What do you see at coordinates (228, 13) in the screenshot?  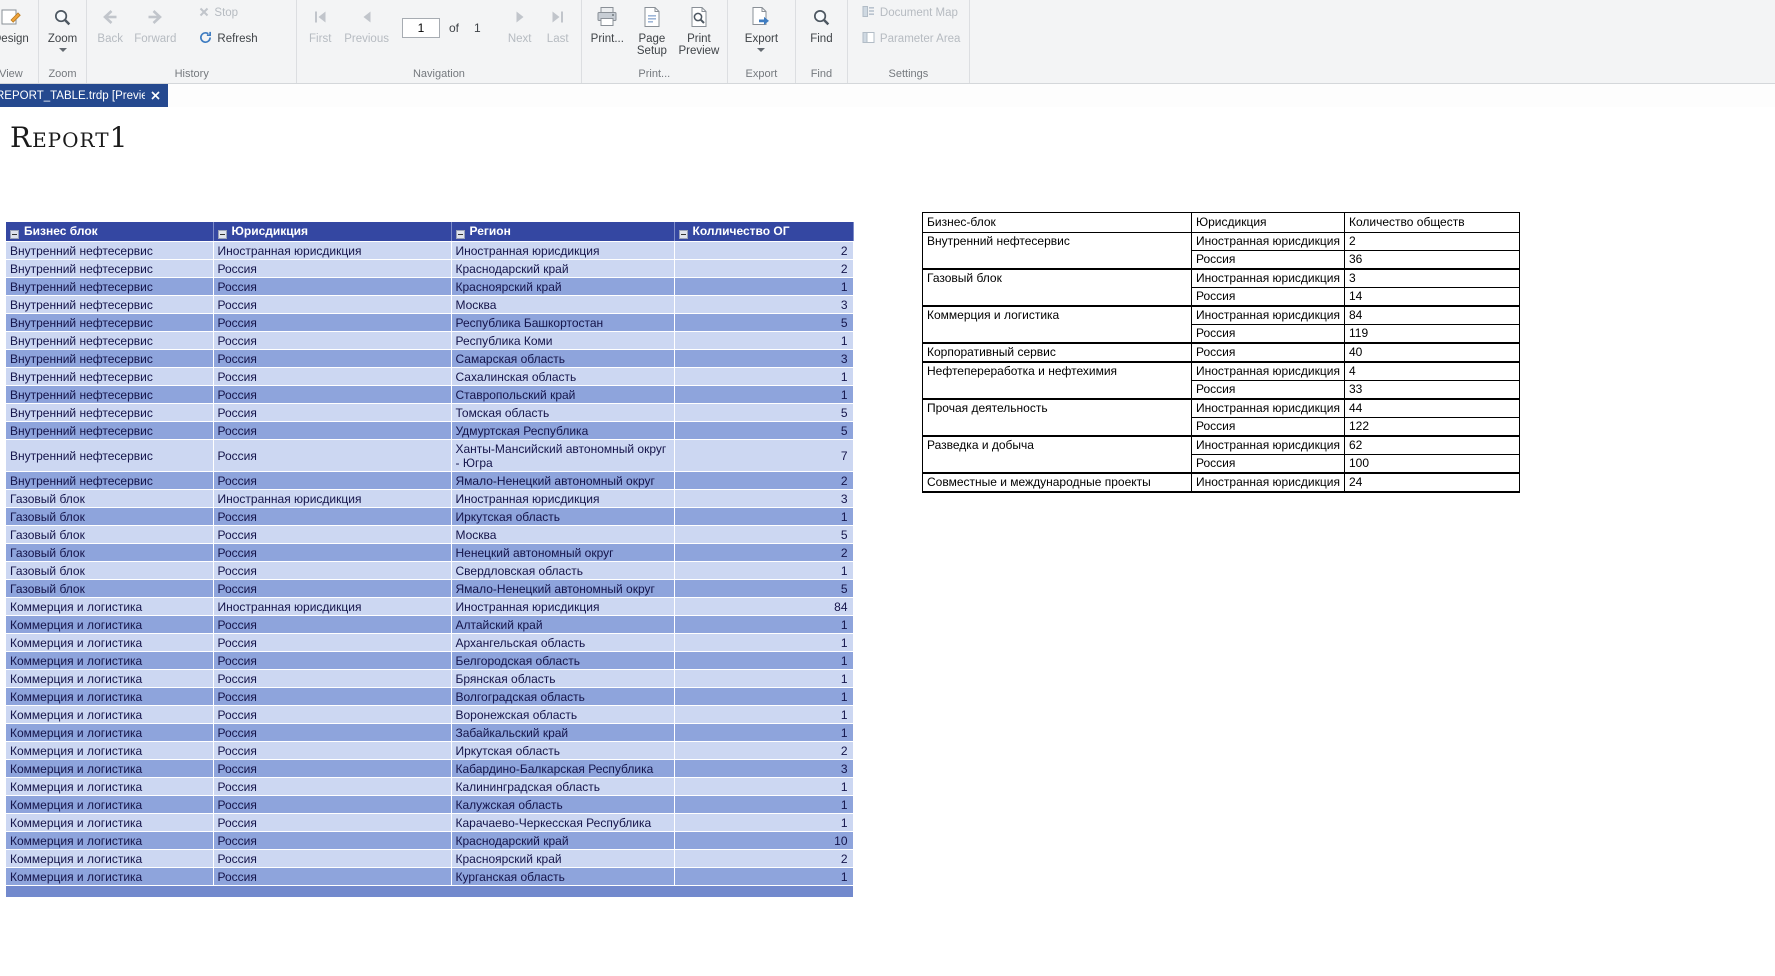 I see `stop-button: Stop` at bounding box center [228, 13].